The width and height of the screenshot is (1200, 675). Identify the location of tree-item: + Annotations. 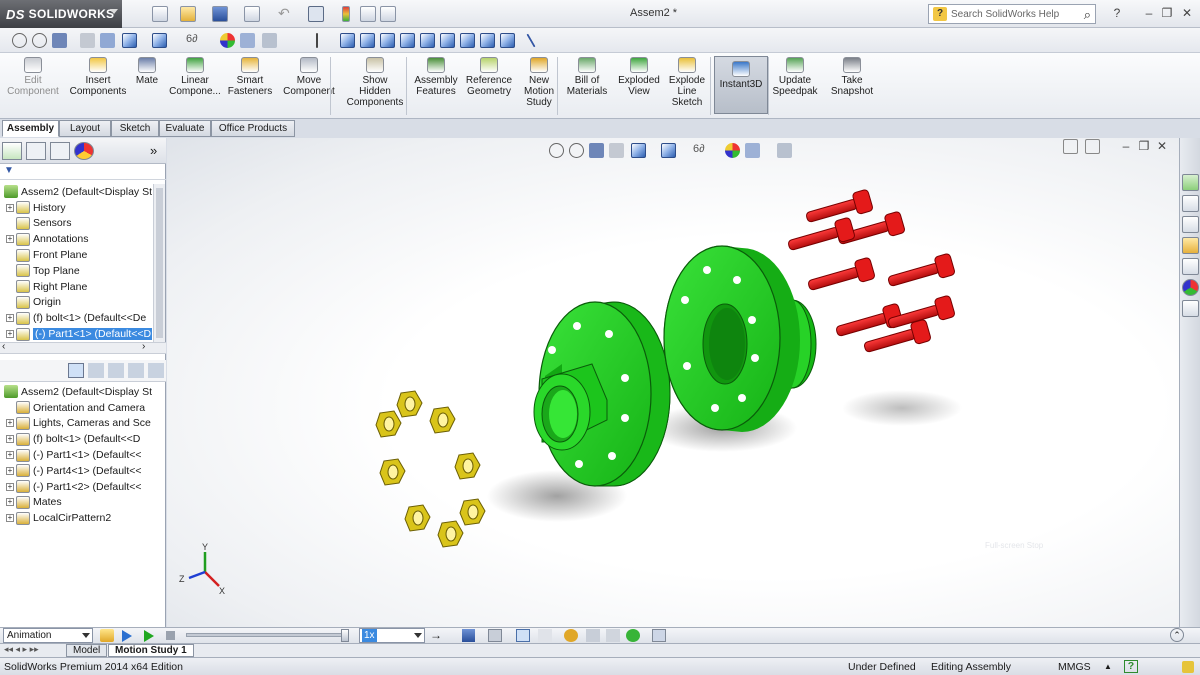
(76, 239).